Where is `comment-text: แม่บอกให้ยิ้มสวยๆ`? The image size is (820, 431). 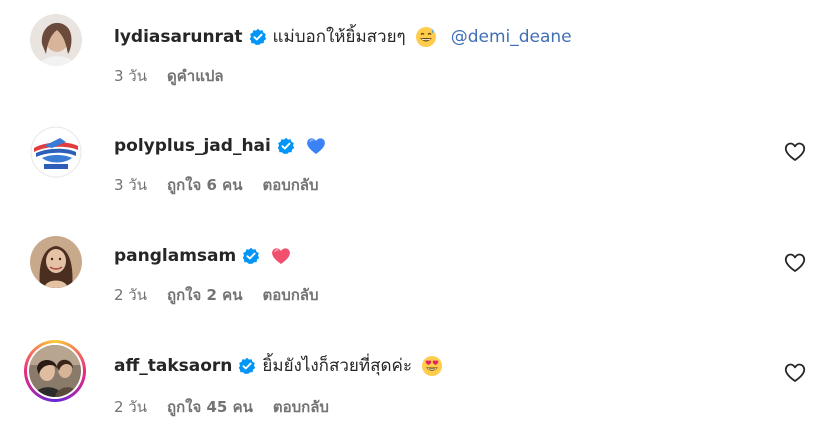 comment-text: แม่บอกให้ยิ้มสวยๆ is located at coordinates (339, 37).